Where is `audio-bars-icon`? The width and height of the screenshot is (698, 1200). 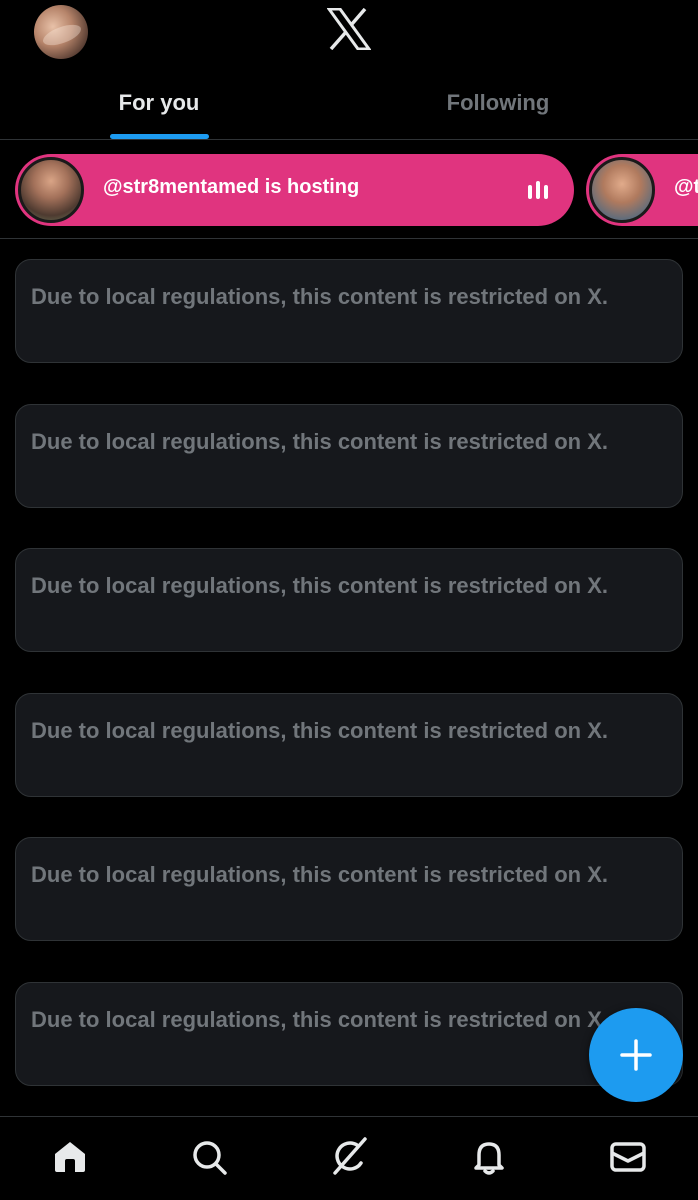
audio-bars-icon is located at coordinates (538, 190).